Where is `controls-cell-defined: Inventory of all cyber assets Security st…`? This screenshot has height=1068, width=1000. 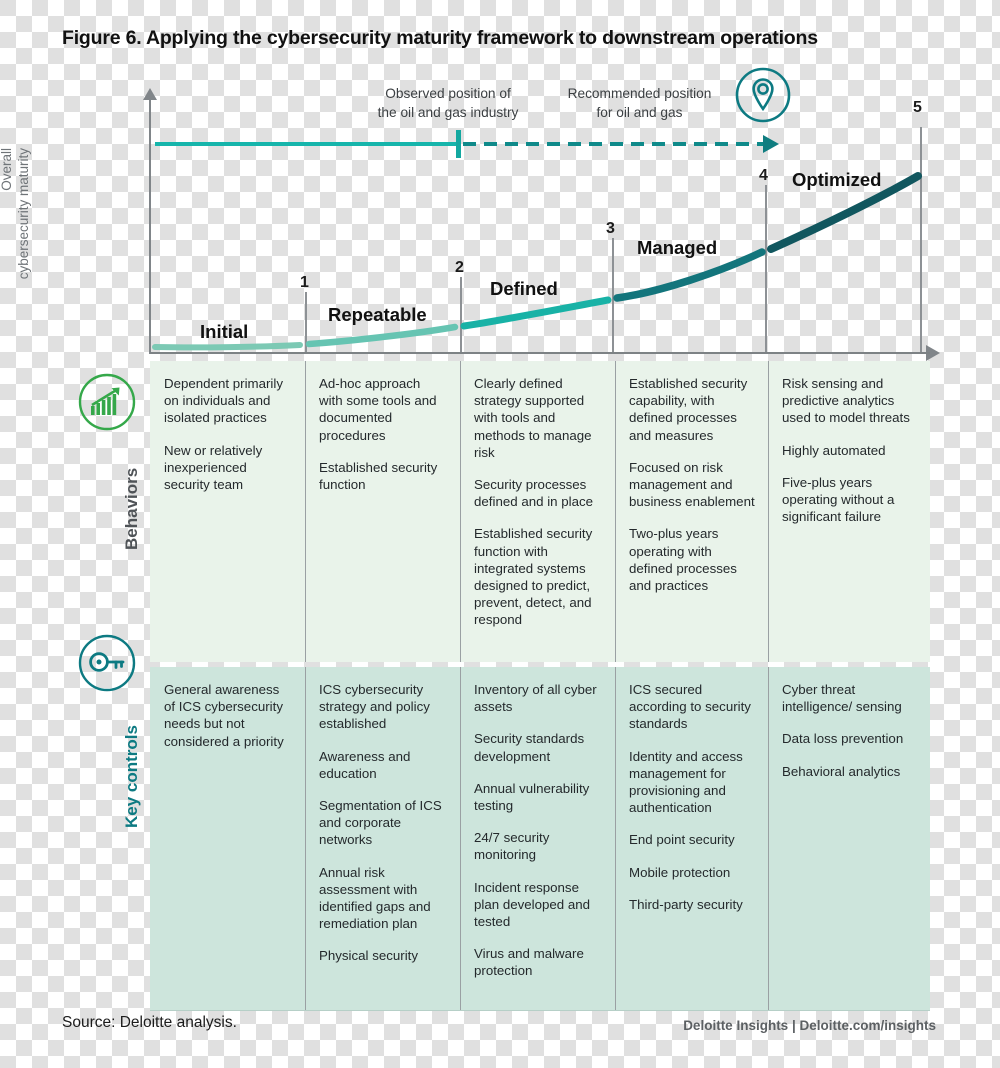
controls-cell-defined: Inventory of all cyber assets Security st… is located at coordinates (537, 838).